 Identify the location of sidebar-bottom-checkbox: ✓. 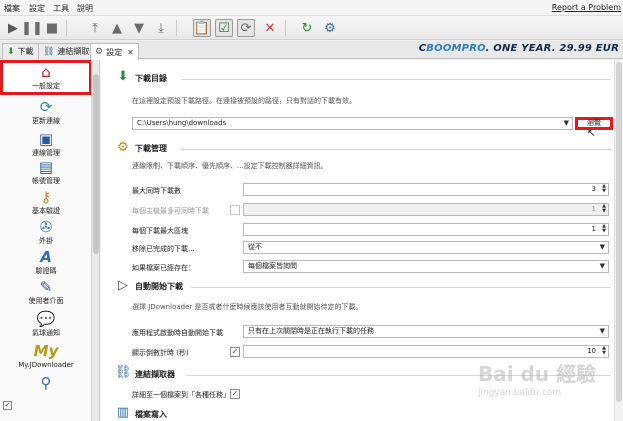
(7, 405).